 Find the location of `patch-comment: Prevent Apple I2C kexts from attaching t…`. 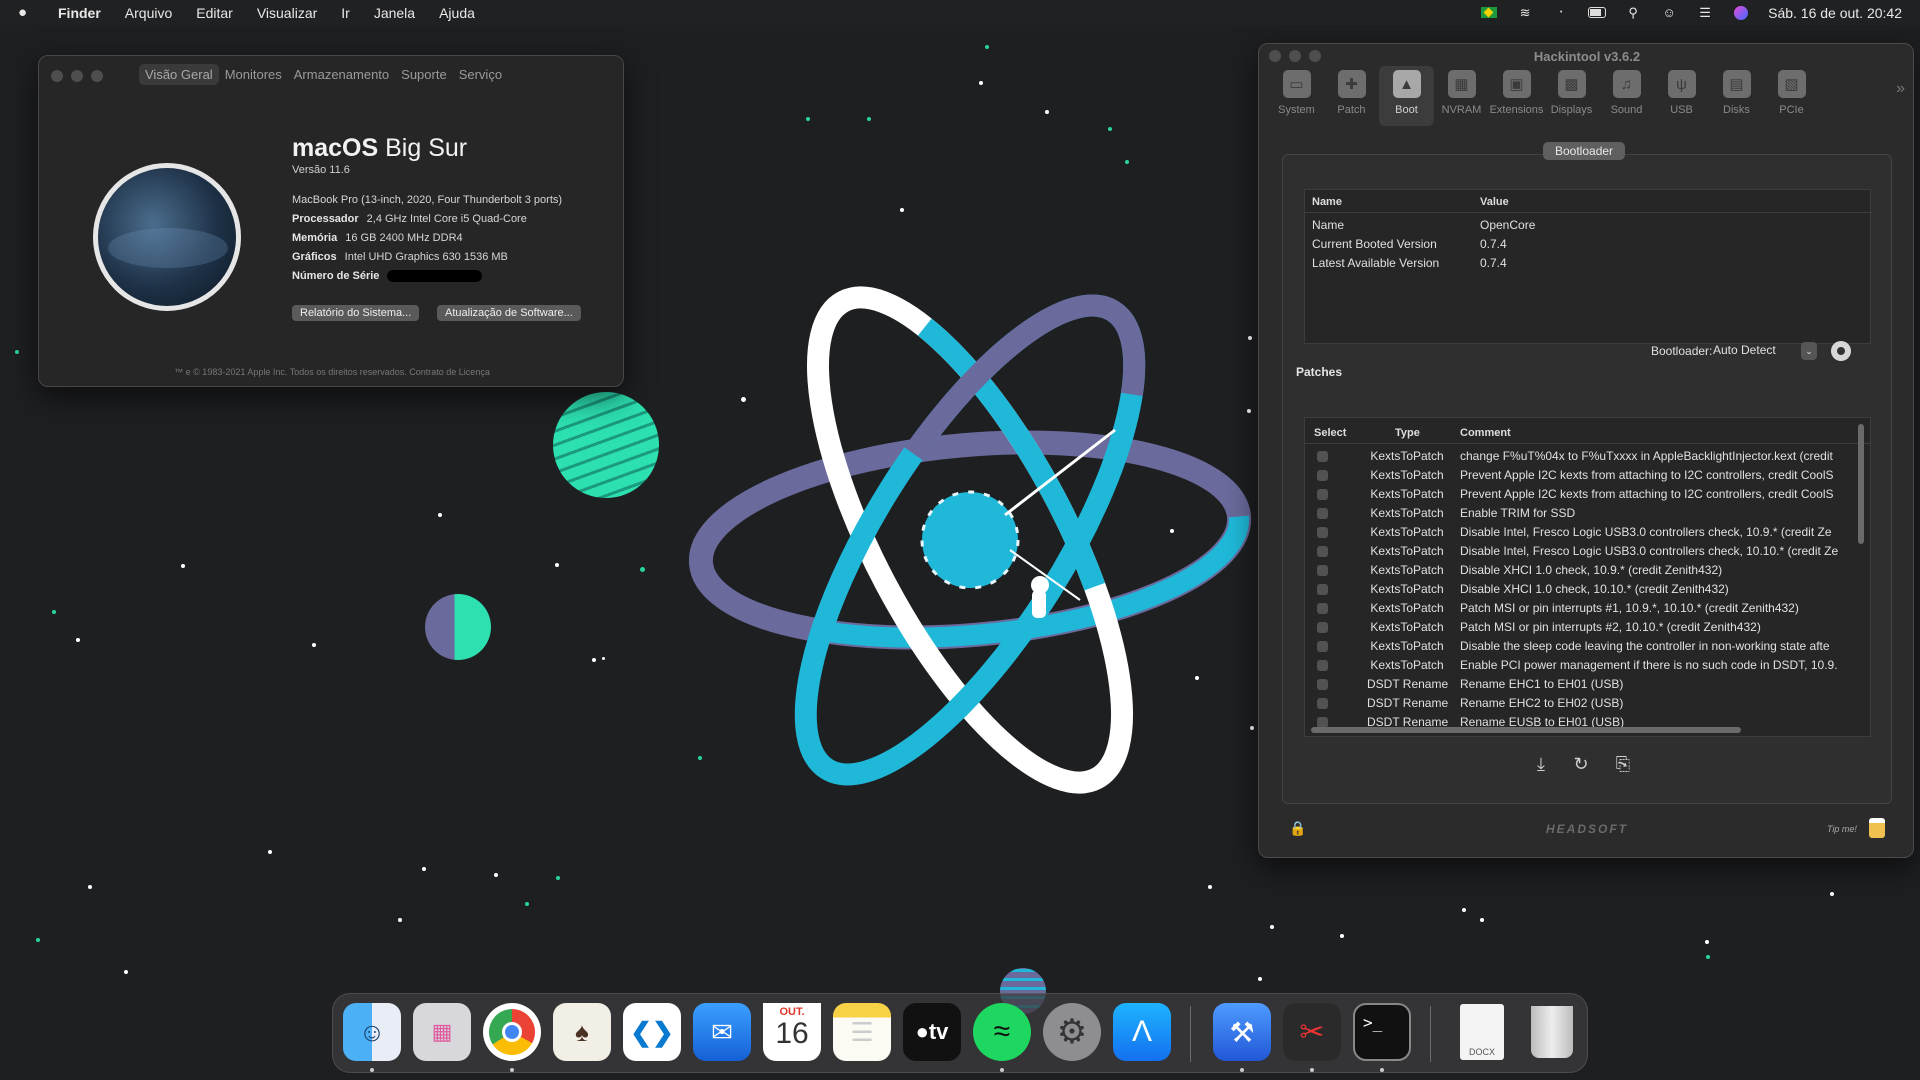

patch-comment: Prevent Apple I2C kexts from attaching t… is located at coordinates (1647, 494).